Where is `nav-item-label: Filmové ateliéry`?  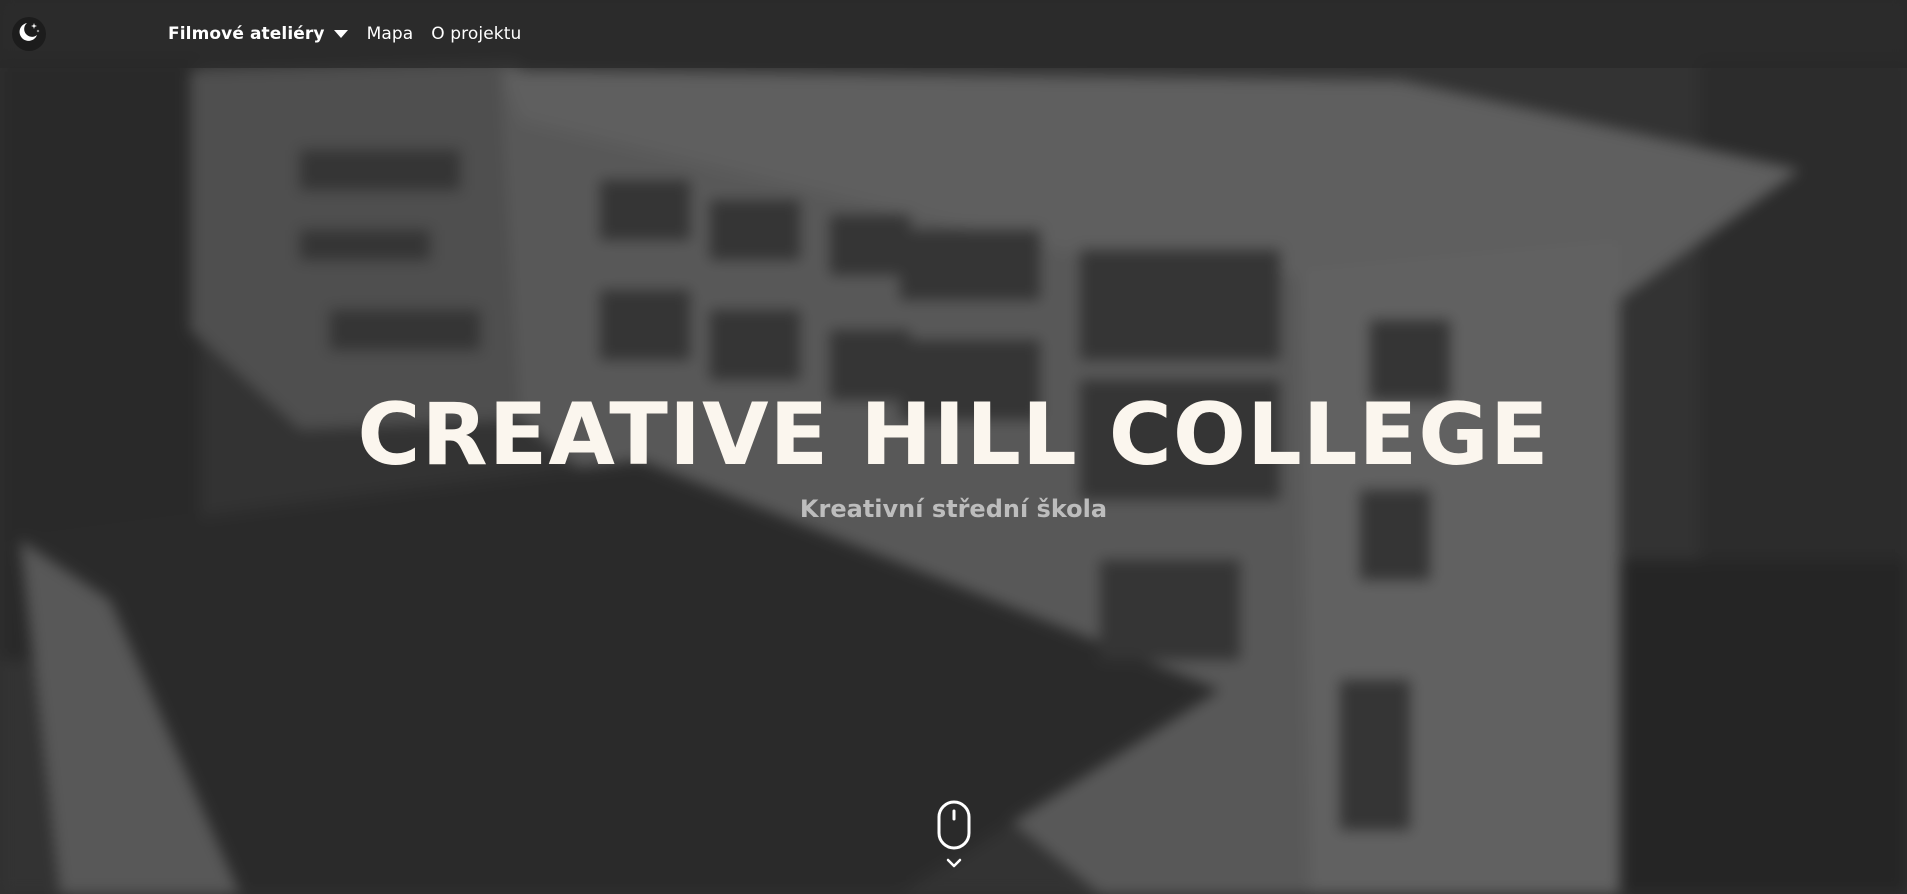
nav-item-label: Filmové ateliéry is located at coordinates (246, 34).